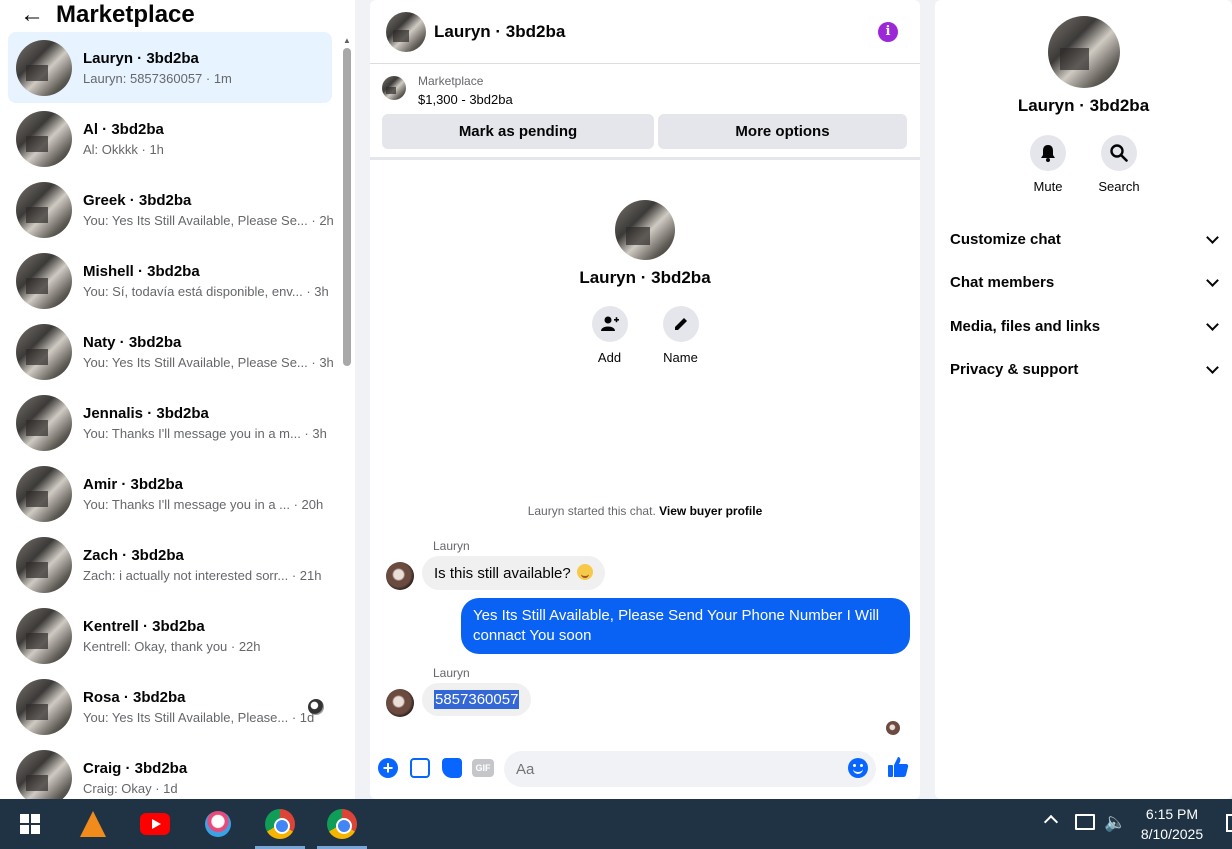 The width and height of the screenshot is (1232, 849). I want to click on notification-icon, so click(1229, 823).